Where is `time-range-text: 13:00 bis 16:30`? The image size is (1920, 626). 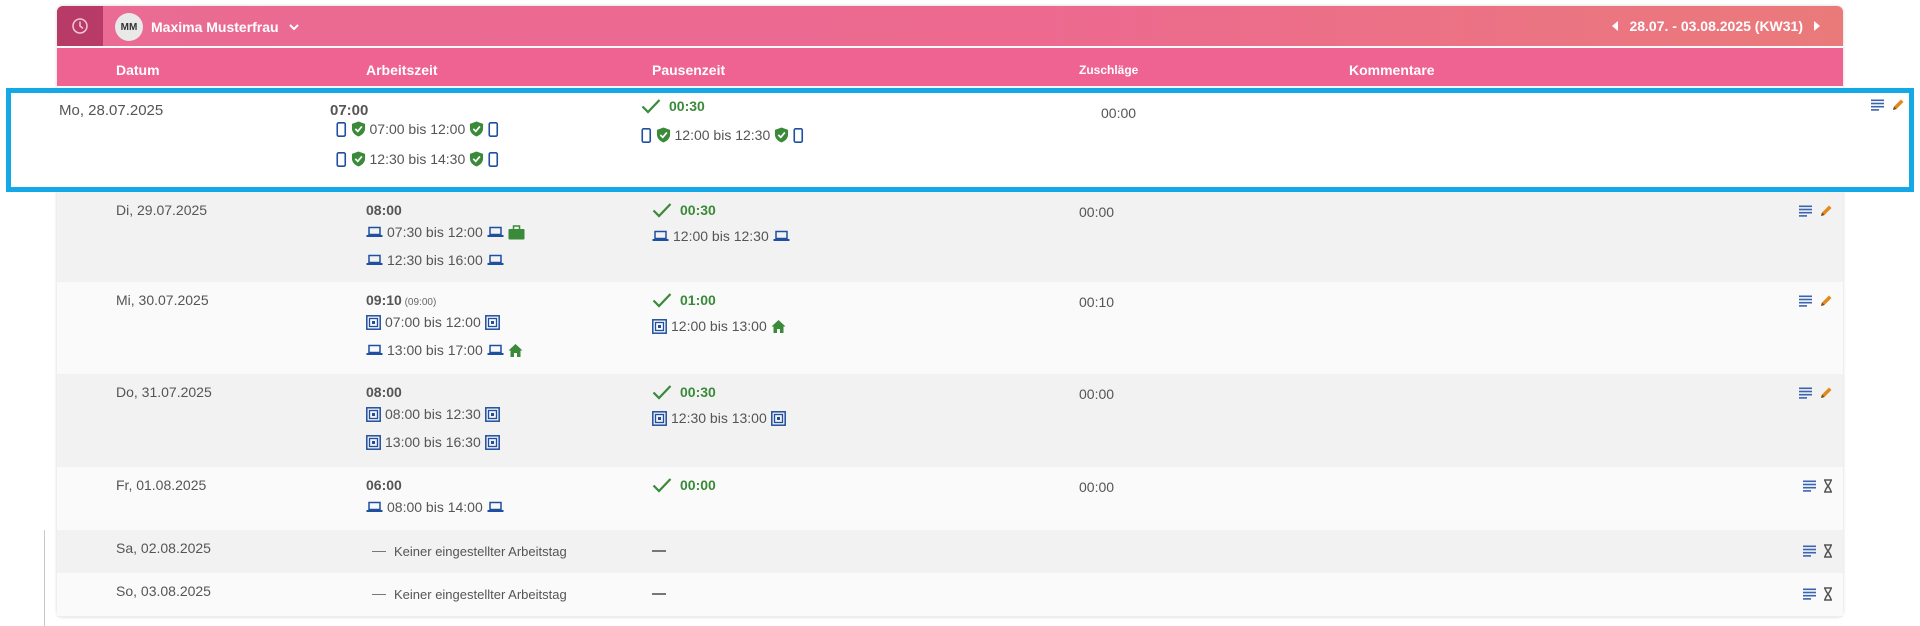 time-range-text: 13:00 bis 16:30 is located at coordinates (433, 442).